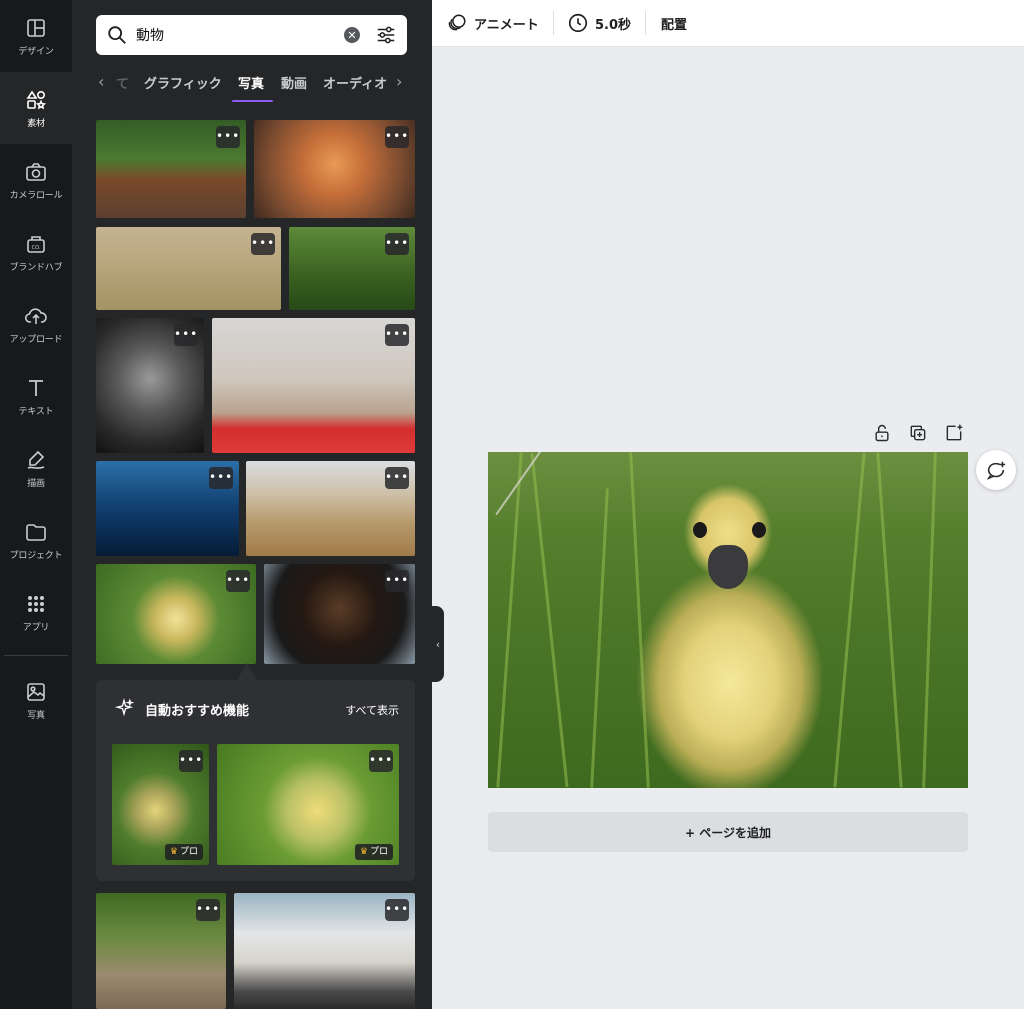  I want to click on see-all-link: すべて表示, so click(372, 710).